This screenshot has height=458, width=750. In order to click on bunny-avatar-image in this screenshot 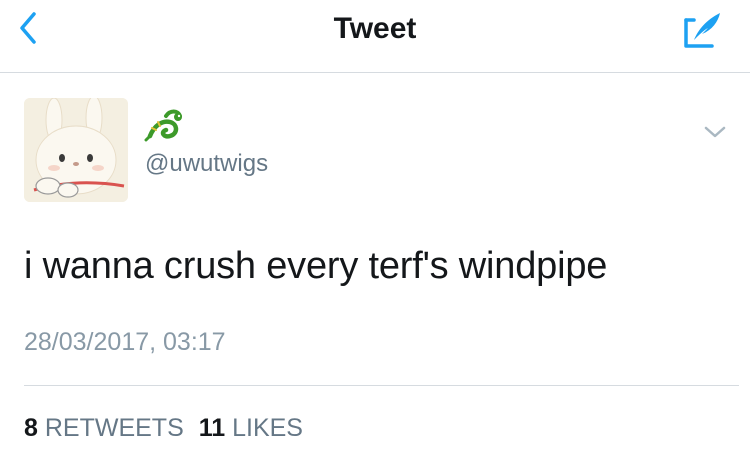, I will do `click(76, 150)`.